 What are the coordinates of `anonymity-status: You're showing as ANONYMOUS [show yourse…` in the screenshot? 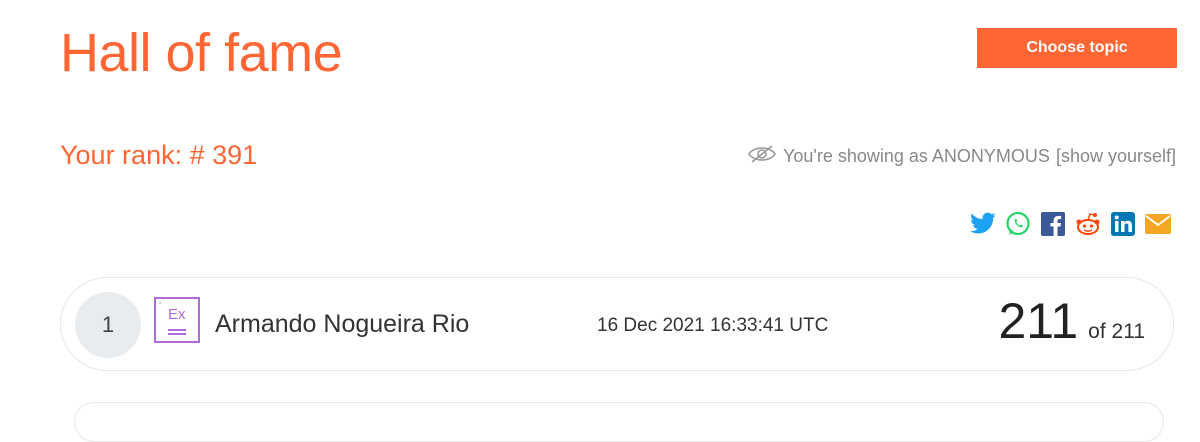 It's located at (961, 156).